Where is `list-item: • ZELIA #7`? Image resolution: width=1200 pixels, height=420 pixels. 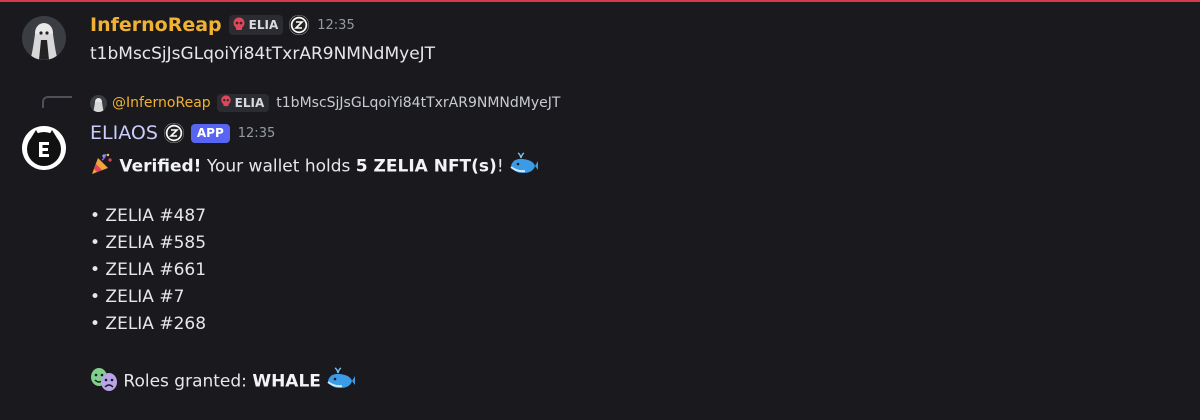 list-item: • ZELIA #7 is located at coordinates (137, 297).